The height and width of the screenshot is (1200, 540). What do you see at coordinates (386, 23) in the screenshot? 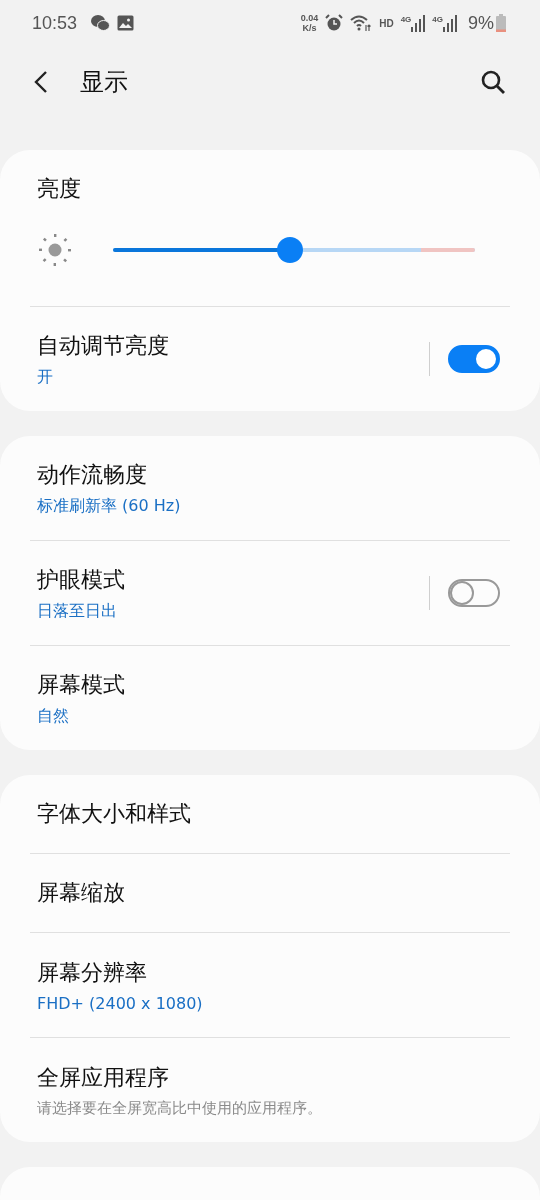
I see `hd-label: HD` at bounding box center [386, 23].